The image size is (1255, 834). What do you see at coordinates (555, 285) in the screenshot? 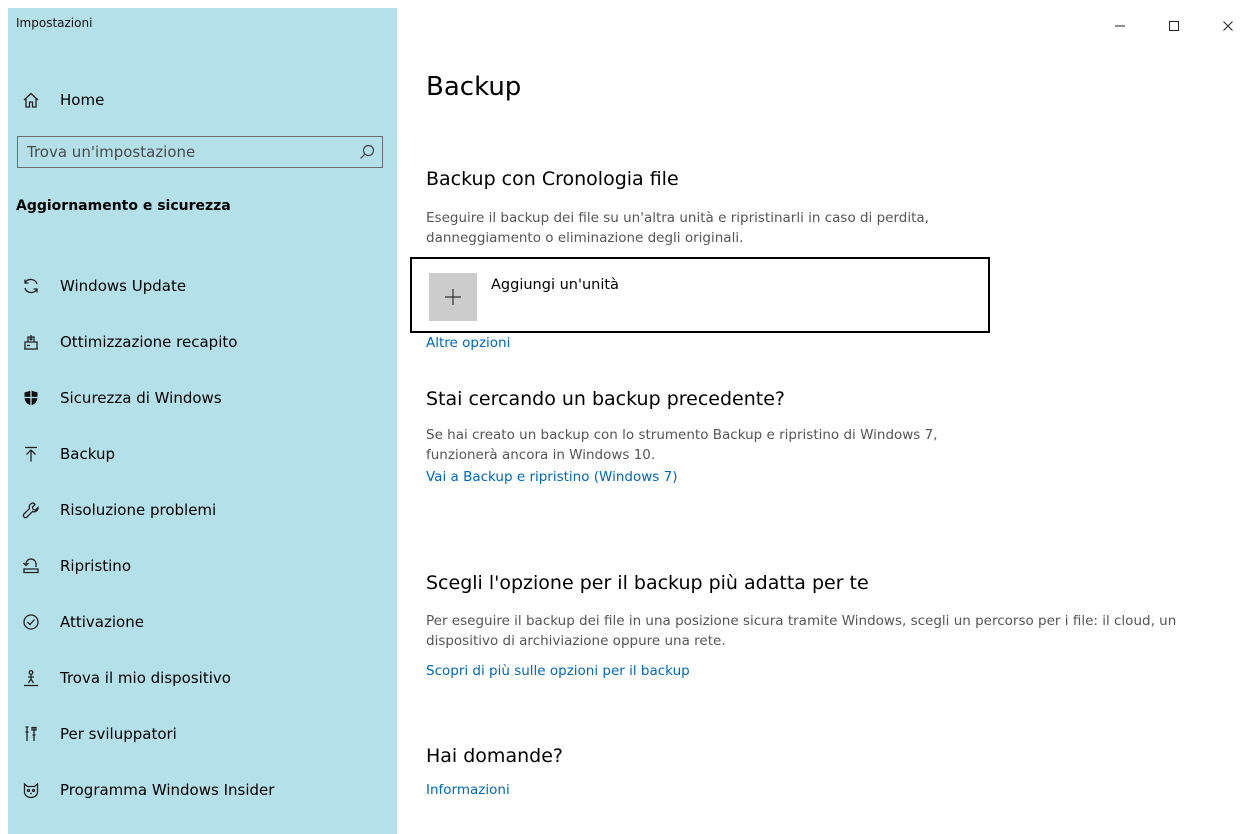
I see `add-drive-label: Aggiungi un'unità` at bounding box center [555, 285].